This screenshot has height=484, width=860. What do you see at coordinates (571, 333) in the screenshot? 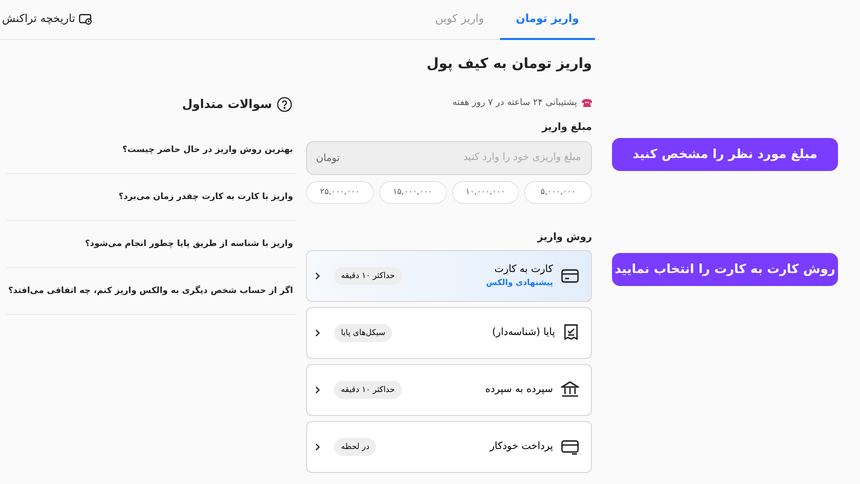
I see `receipt-icon` at bounding box center [571, 333].